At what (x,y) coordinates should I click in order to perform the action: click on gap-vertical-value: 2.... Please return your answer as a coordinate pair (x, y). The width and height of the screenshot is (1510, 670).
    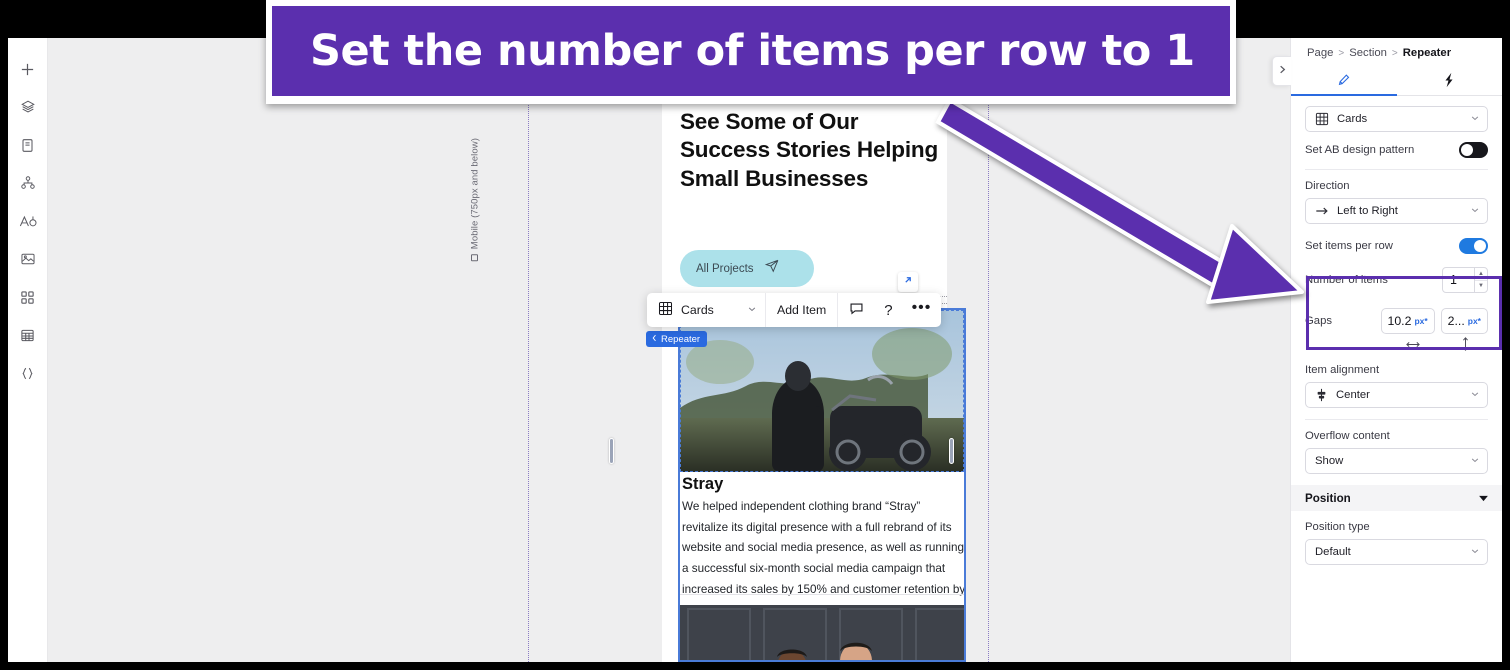
    Looking at the image, I should click on (1456, 321).